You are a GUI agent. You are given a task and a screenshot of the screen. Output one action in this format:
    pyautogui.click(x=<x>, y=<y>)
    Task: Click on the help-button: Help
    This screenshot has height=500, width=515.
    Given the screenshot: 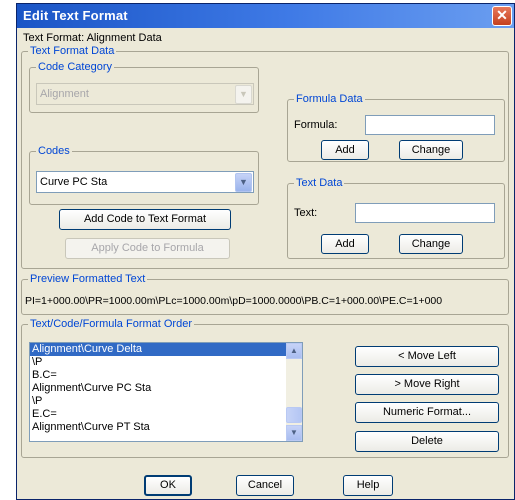 What is the action you would take?
    pyautogui.click(x=368, y=485)
    